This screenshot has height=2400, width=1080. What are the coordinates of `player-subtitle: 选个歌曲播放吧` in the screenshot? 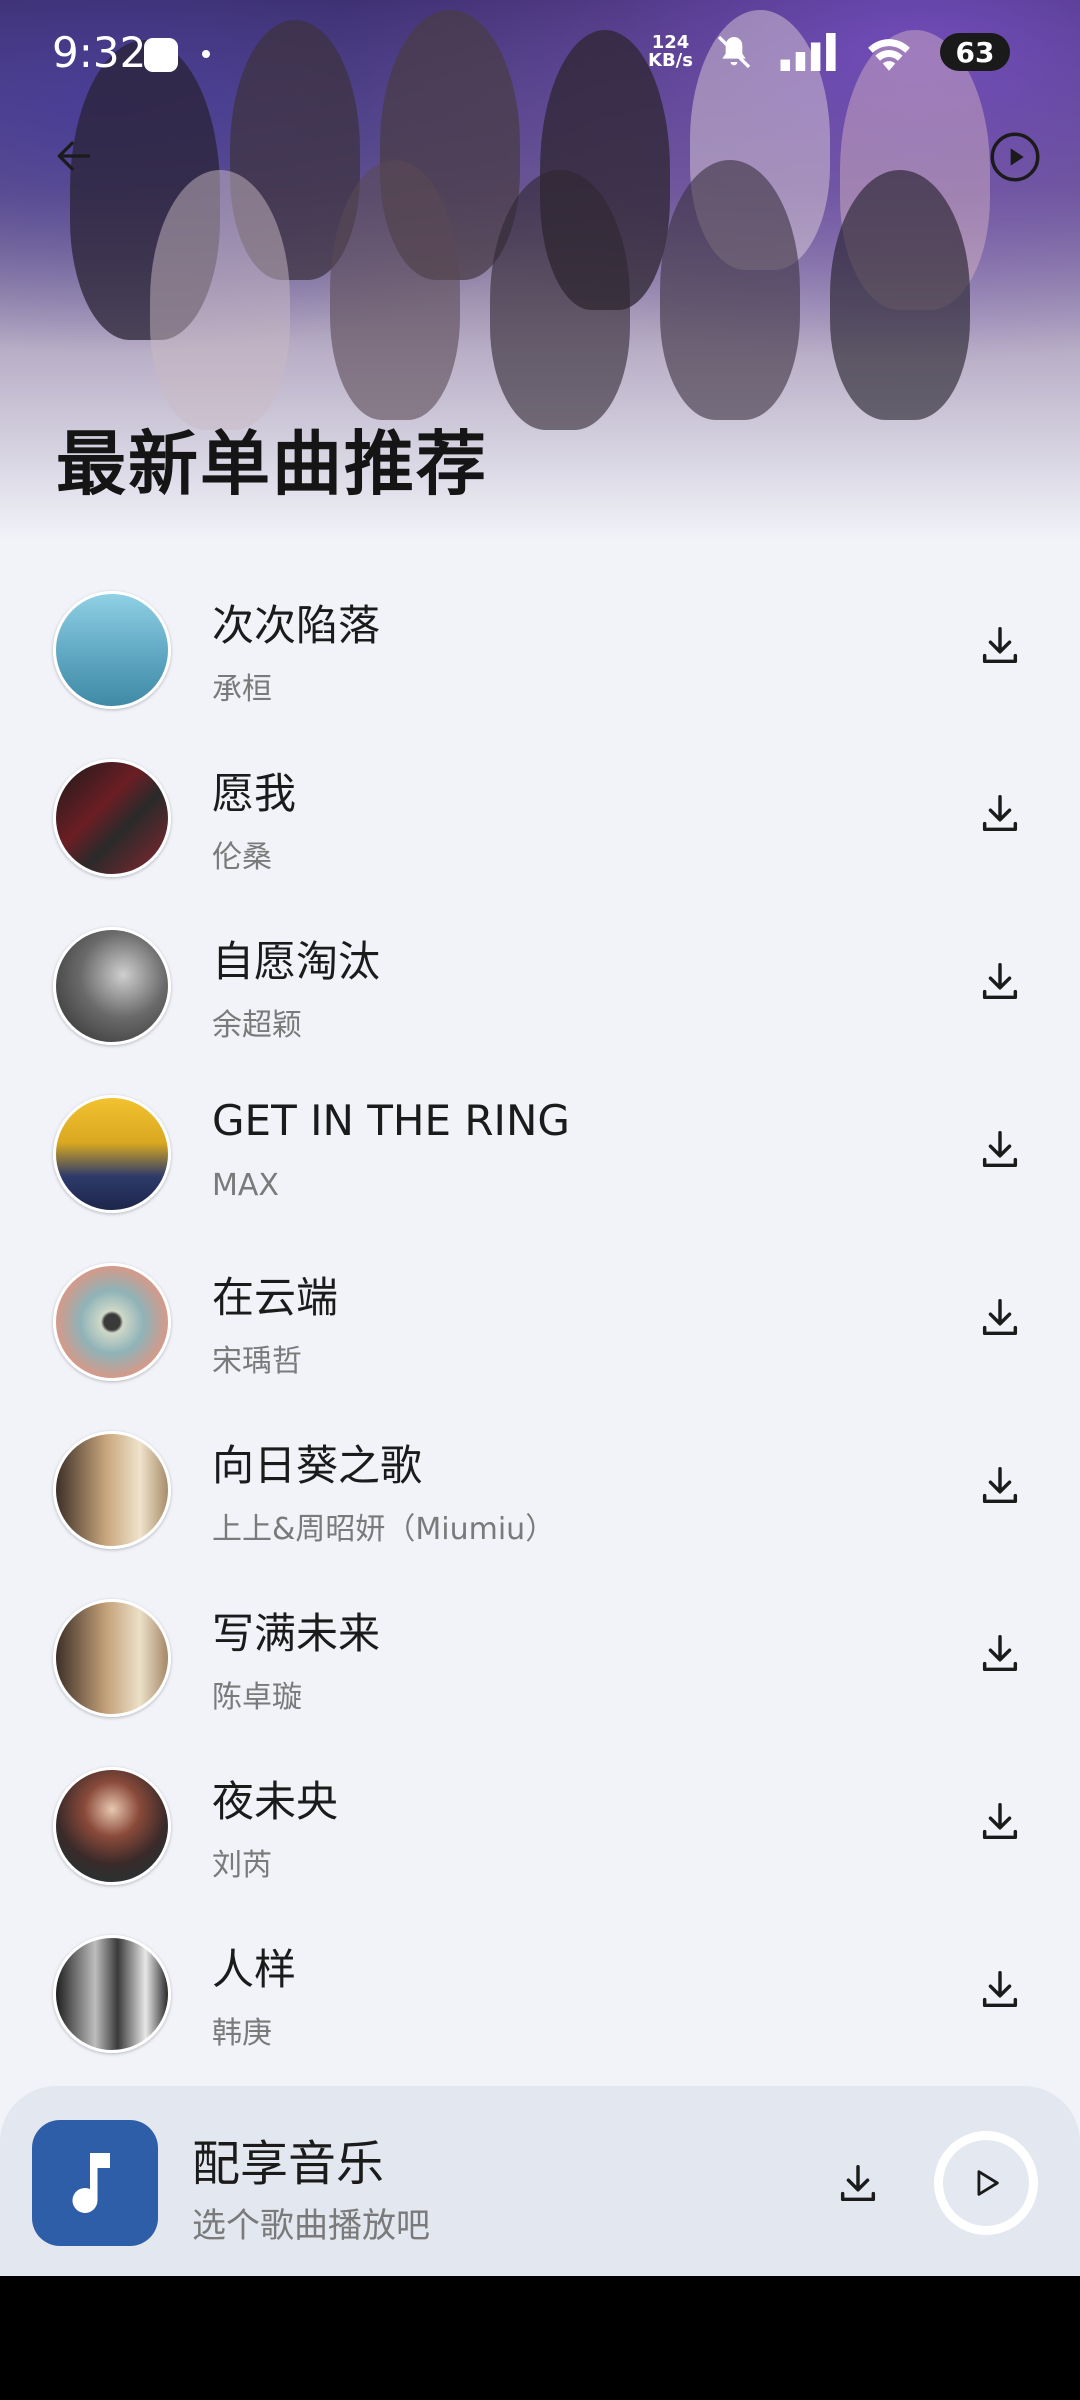 It's located at (311, 2226).